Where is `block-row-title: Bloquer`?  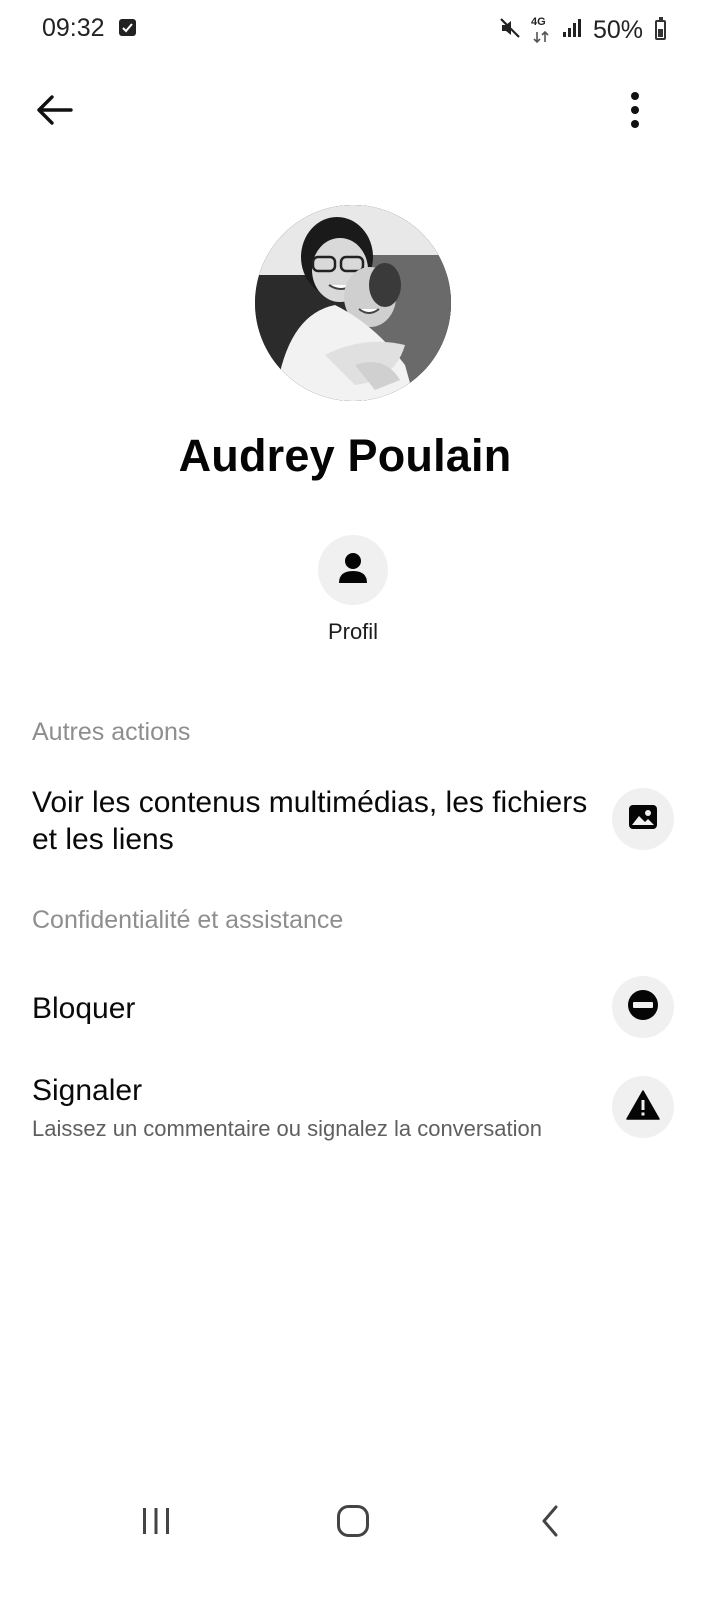 block-row-title: Bloquer is located at coordinates (84, 1008).